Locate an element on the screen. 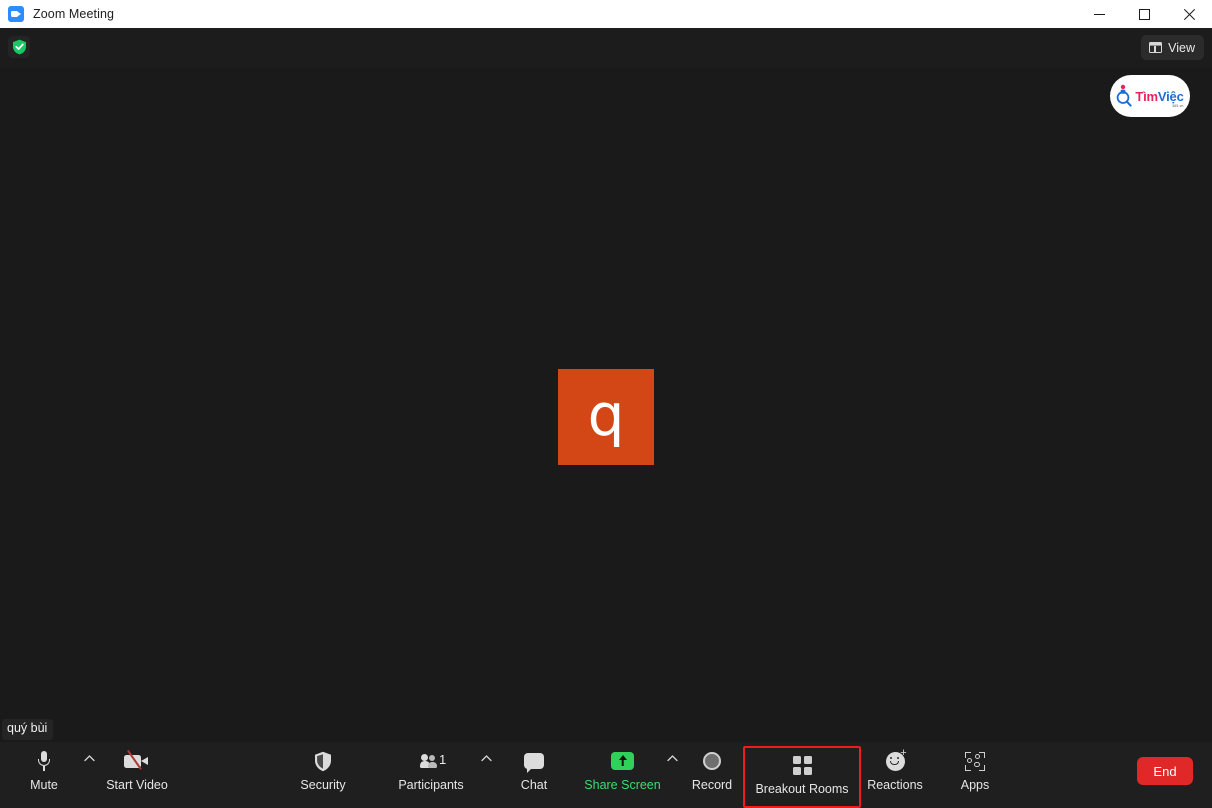 The height and width of the screenshot is (808, 1212). share-screen-label: Share Screen is located at coordinates (622, 785).